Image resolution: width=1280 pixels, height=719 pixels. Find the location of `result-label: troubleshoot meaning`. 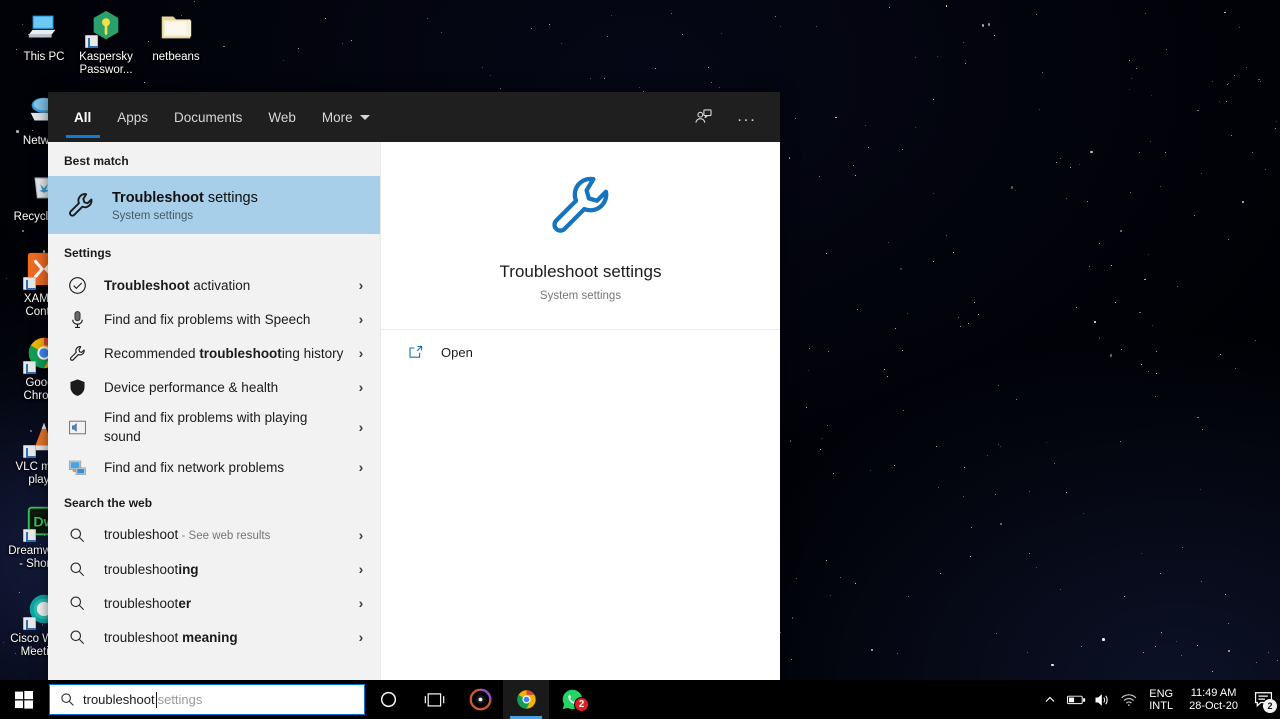

result-label: troubleshoot meaning is located at coordinates (228, 637).